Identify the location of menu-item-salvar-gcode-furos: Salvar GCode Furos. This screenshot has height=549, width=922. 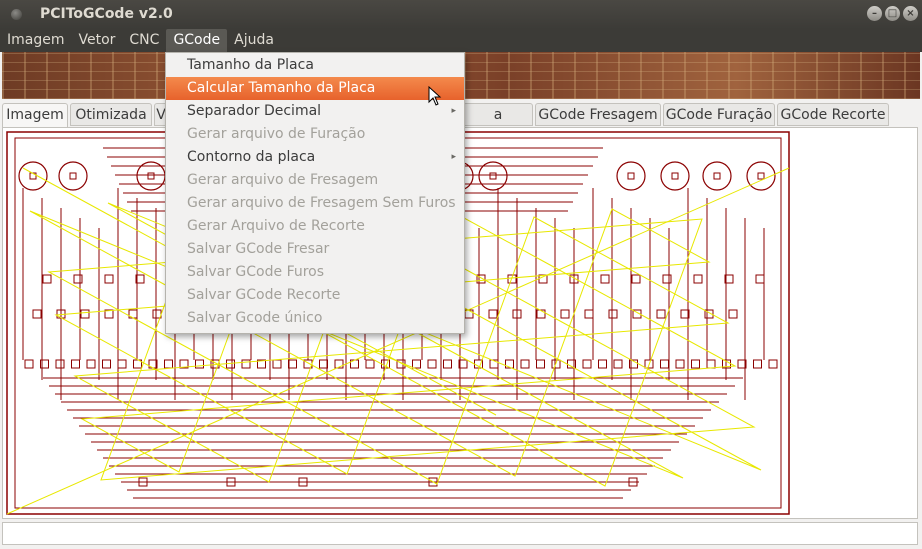
(315, 272).